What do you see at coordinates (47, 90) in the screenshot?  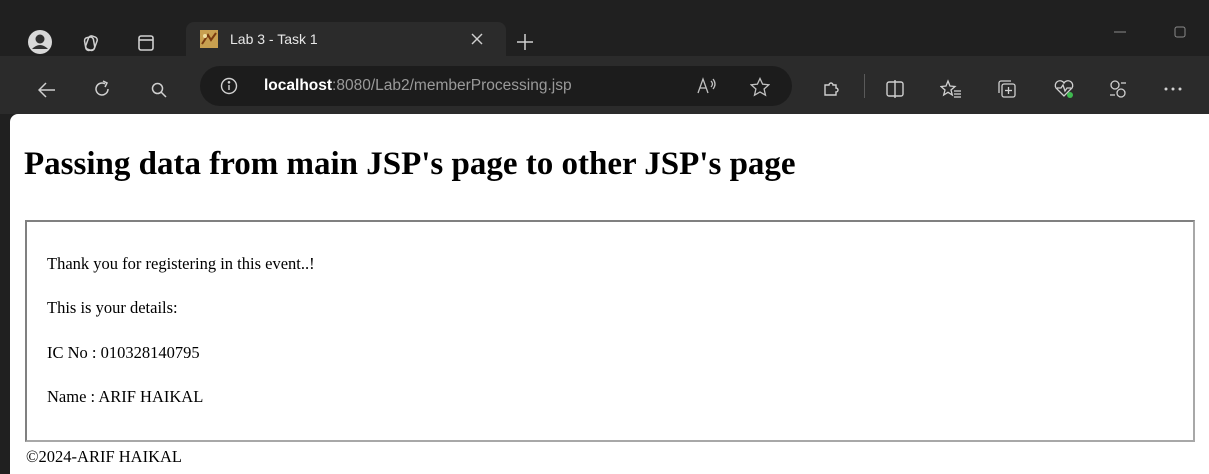 I see `back-icon` at bounding box center [47, 90].